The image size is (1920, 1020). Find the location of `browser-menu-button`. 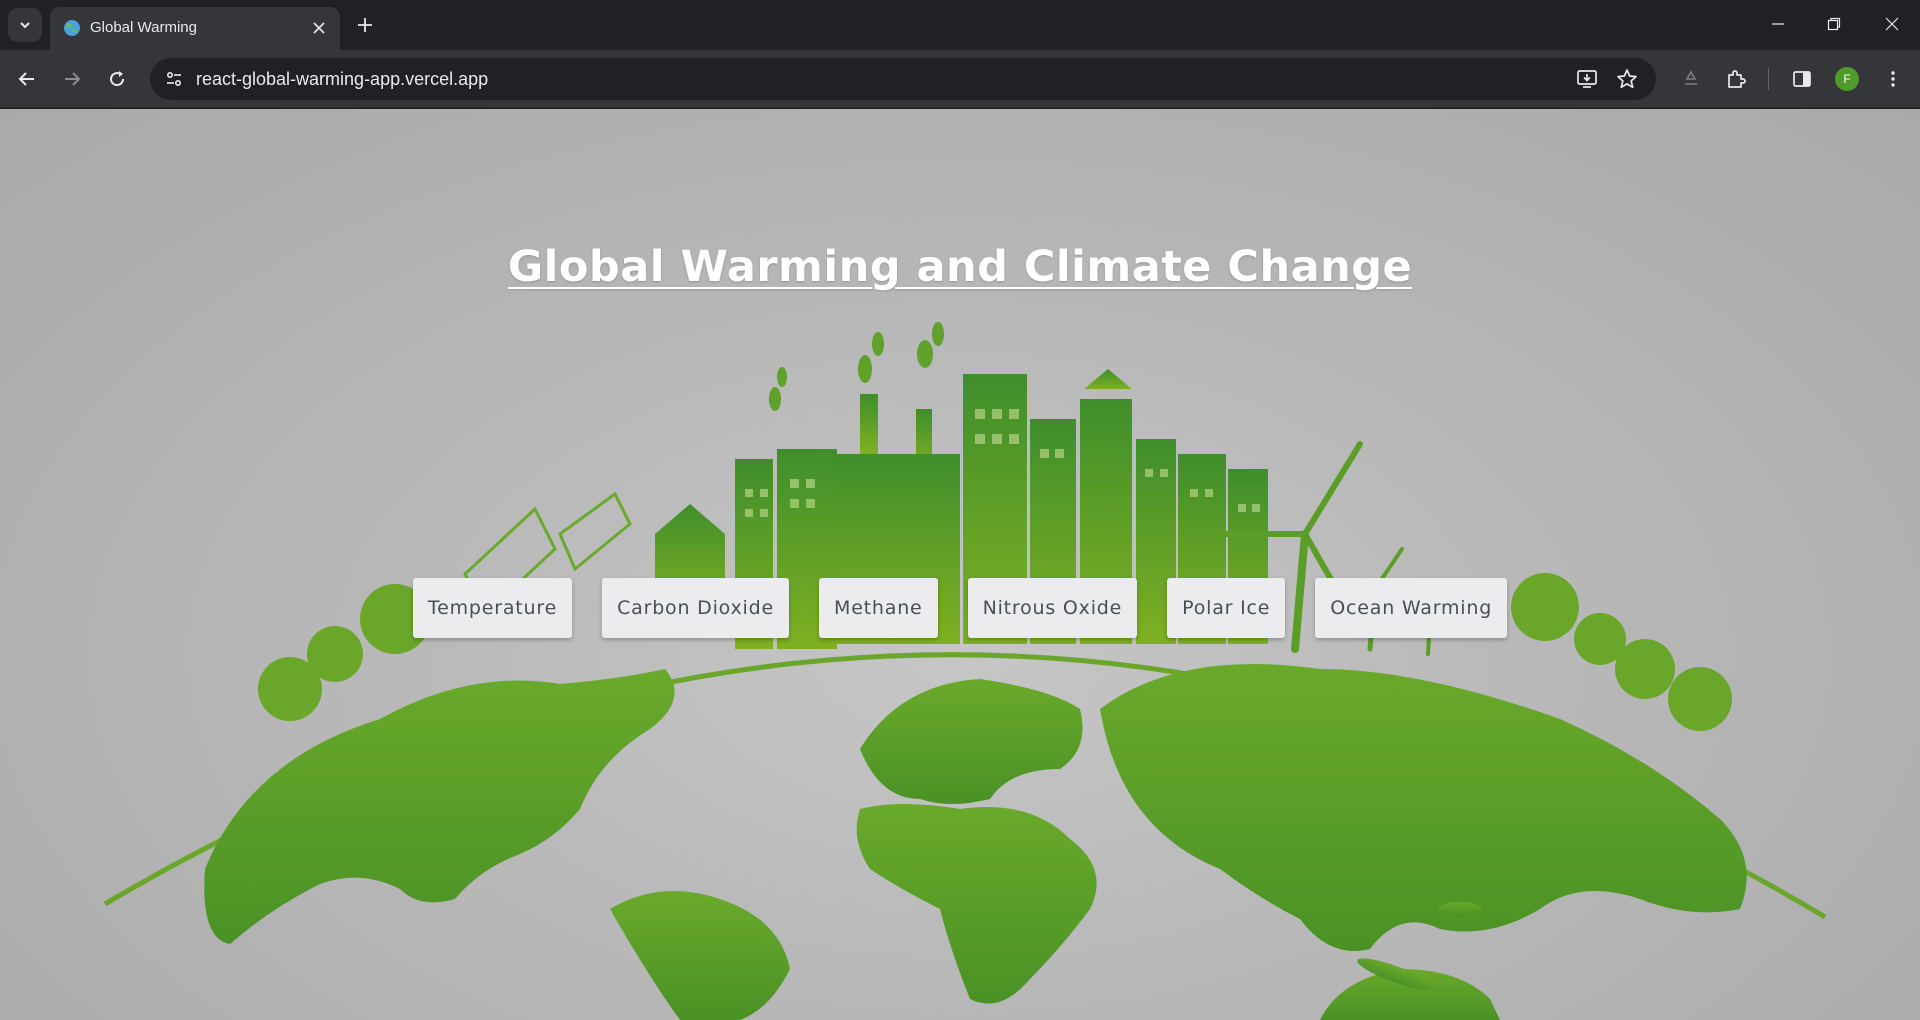

browser-menu-button is located at coordinates (1893, 79).